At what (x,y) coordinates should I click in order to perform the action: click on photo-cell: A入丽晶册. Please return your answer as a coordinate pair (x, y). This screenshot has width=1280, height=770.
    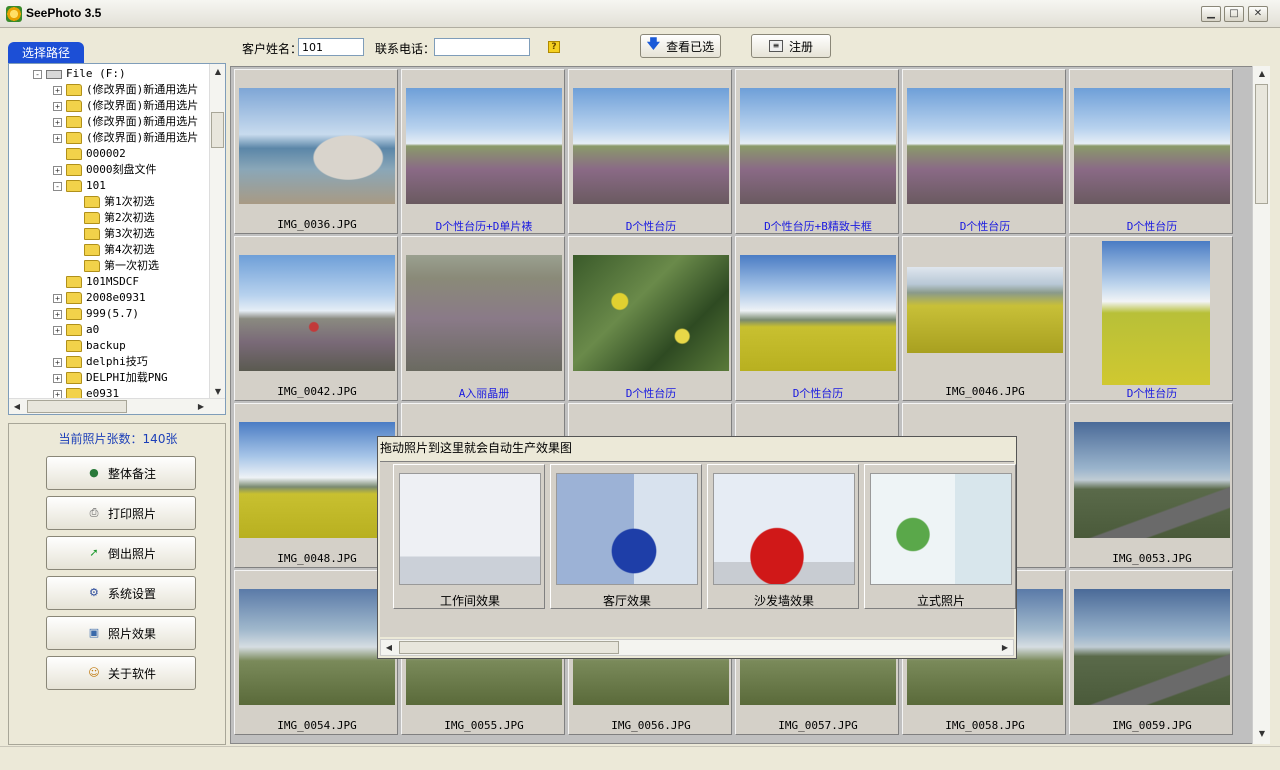
    Looking at the image, I should click on (483, 318).